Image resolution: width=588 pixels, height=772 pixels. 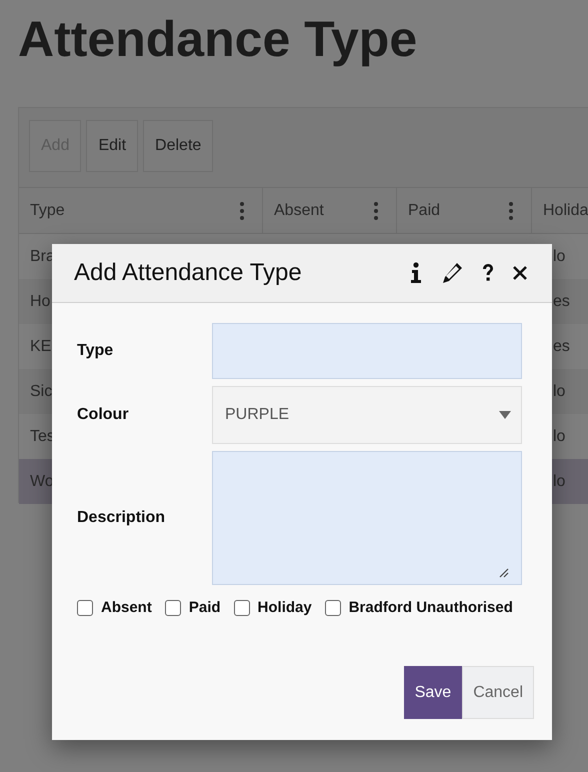 I want to click on dialog-button: Cancel, so click(x=498, y=692).